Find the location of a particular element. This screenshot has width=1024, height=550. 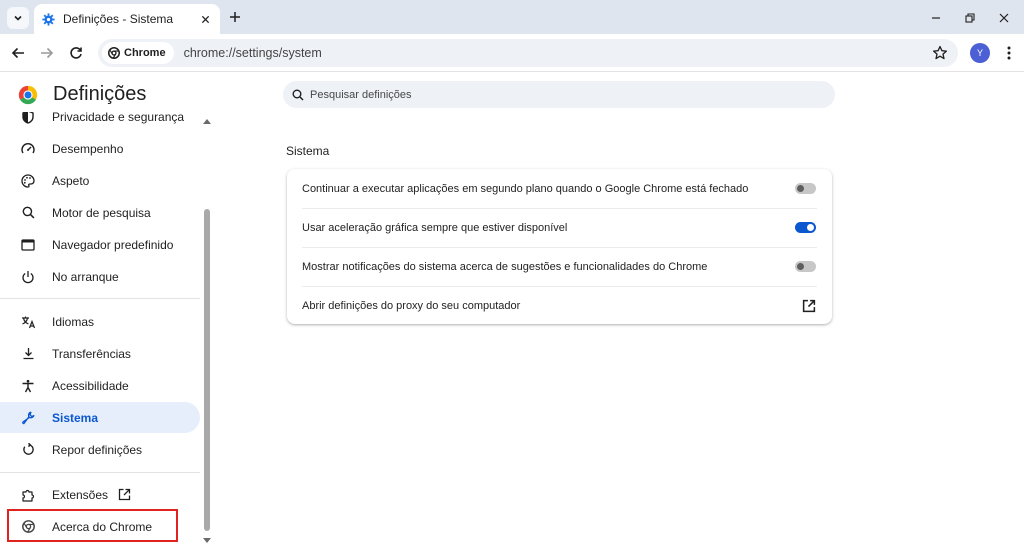

wrench-icon is located at coordinates (28, 417).